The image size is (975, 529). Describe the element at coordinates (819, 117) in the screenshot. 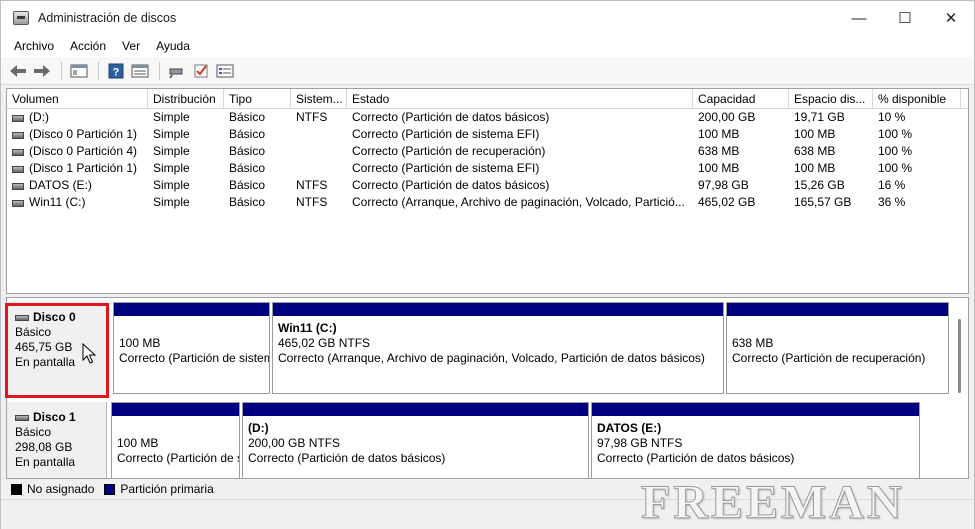

I see `free-space-cell: 19,71 GB` at that location.